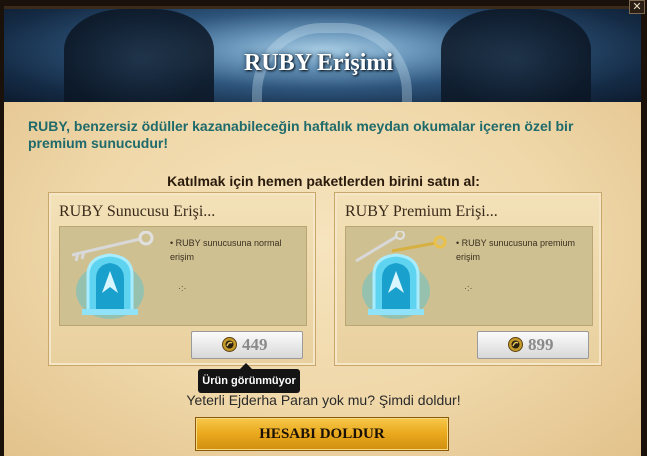  What do you see at coordinates (516, 250) in the screenshot?
I see `package-description: • RUBY sunucusuna premium erişim` at bounding box center [516, 250].